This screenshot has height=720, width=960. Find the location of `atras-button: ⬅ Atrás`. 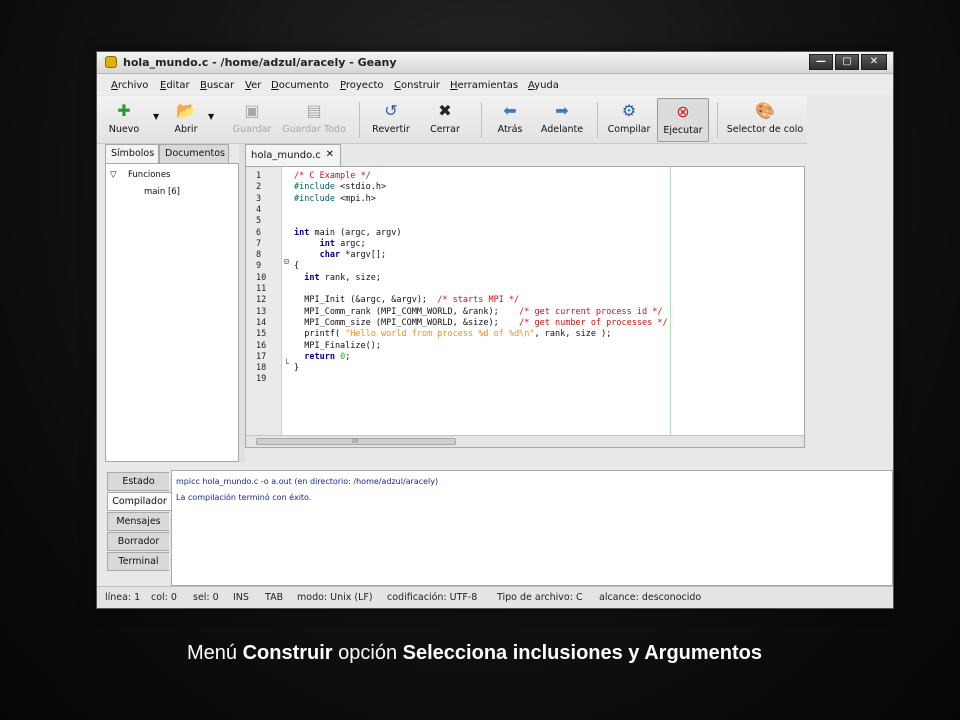

atras-button: ⬅ Atrás is located at coordinates (510, 120).